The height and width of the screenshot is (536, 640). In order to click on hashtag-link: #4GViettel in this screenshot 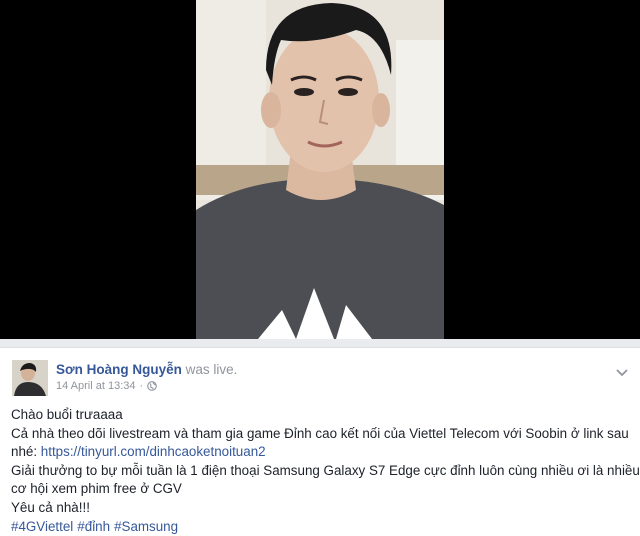, I will do `click(42, 526)`.